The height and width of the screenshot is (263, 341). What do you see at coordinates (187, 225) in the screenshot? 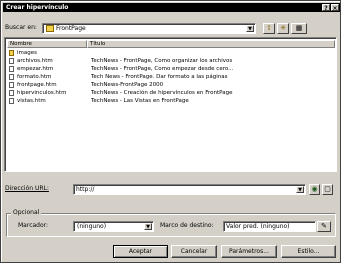
I see `target-frame-label: Marco de destino:` at bounding box center [187, 225].